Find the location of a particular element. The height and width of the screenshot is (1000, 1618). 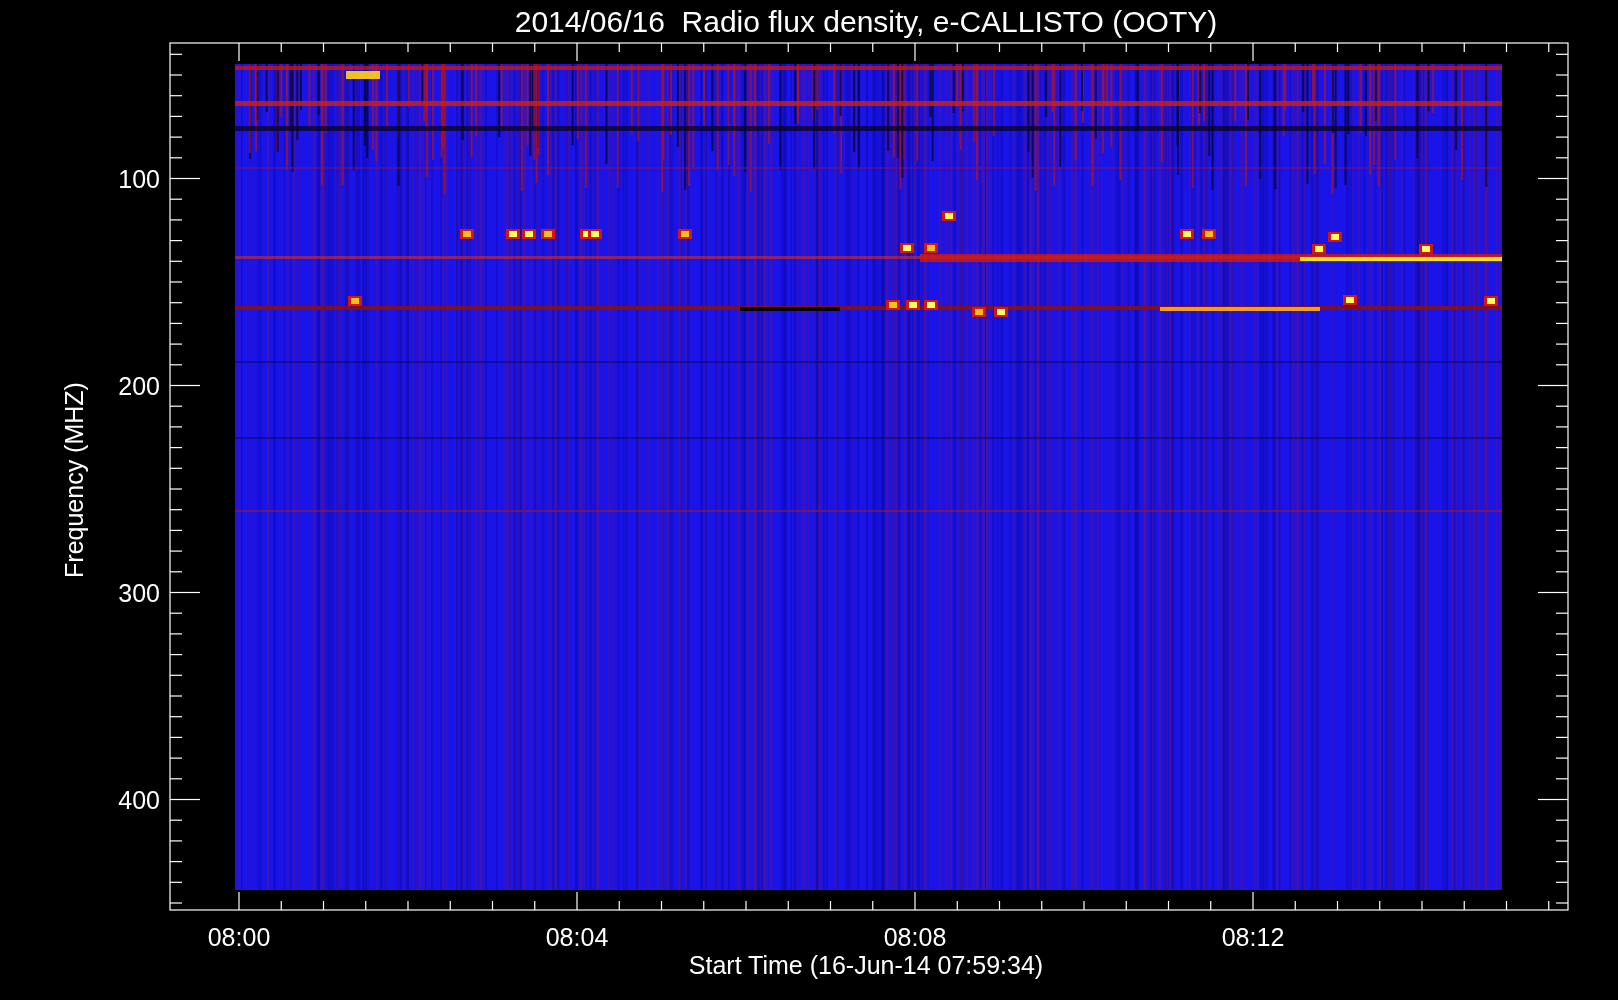

tick-label: 08:12 is located at coordinates (1253, 937).